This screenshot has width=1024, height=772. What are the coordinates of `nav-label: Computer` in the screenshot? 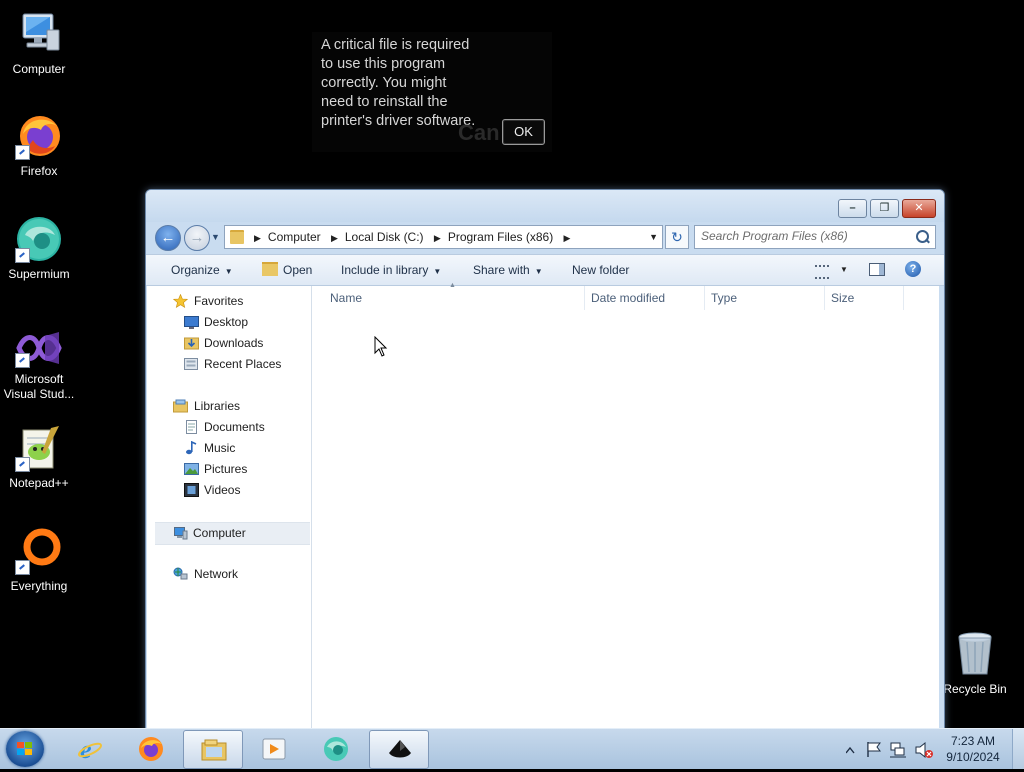 It's located at (219, 533).